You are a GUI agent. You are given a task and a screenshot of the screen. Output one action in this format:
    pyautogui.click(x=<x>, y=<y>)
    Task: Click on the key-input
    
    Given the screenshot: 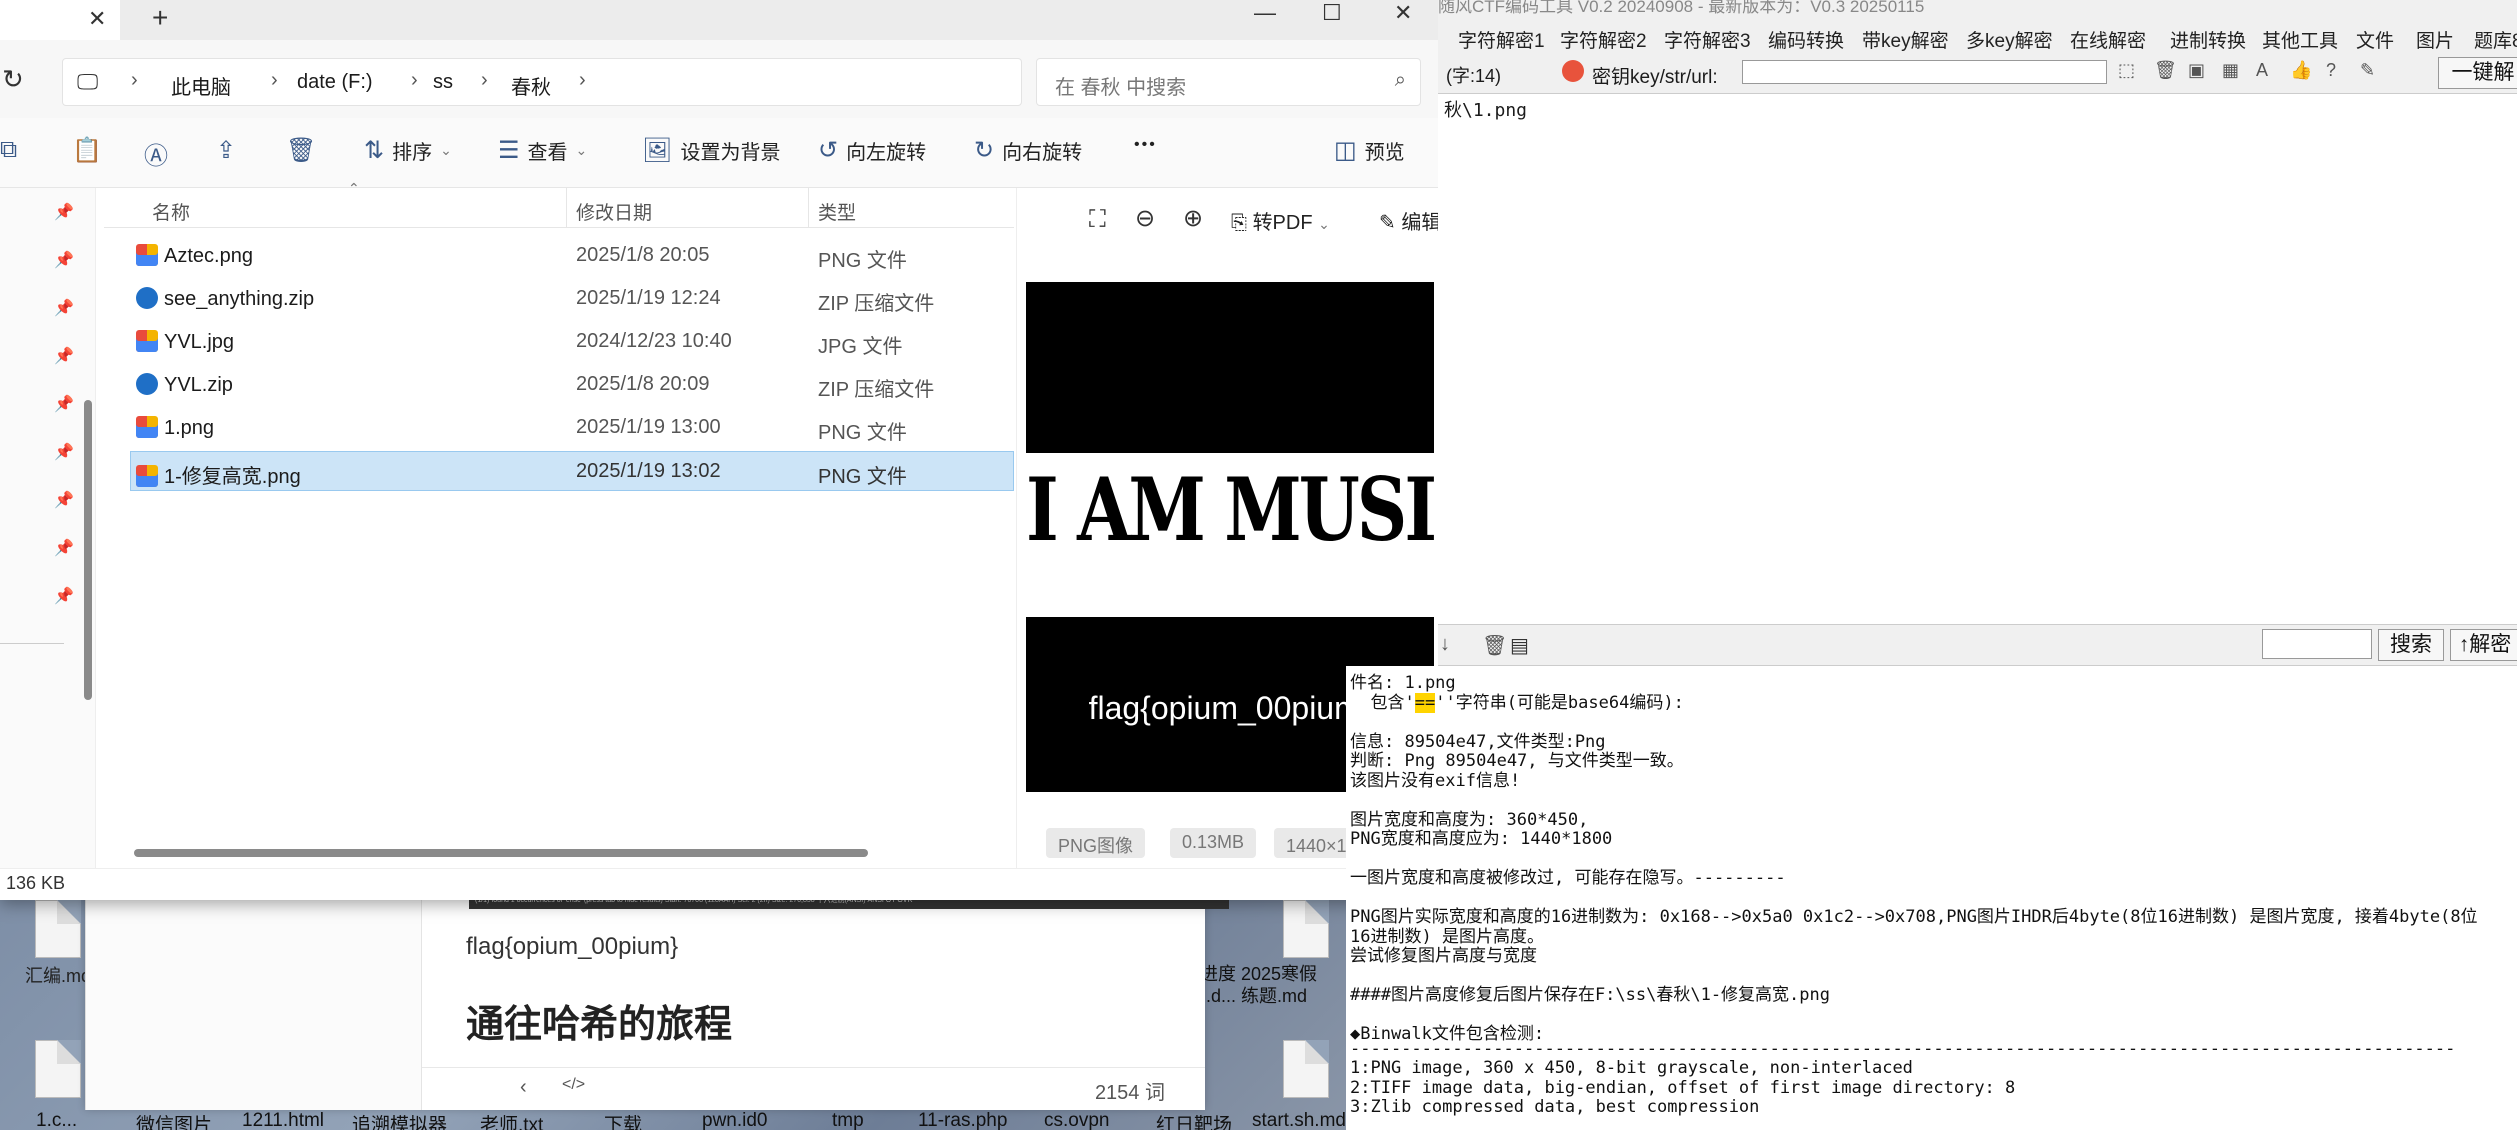 What is the action you would take?
    pyautogui.click(x=1924, y=72)
    